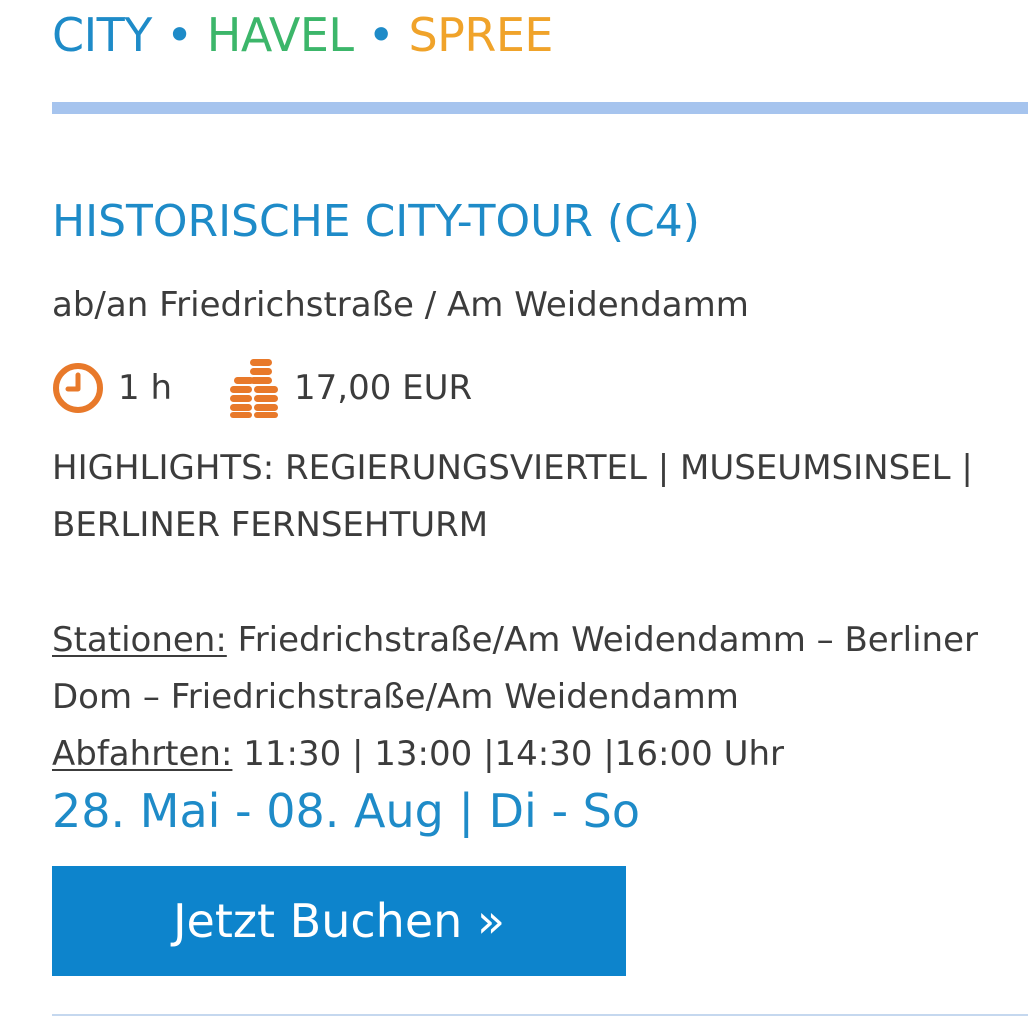  Describe the element at coordinates (383, 388) in the screenshot. I see `price-value: 17,00 EUR` at that location.